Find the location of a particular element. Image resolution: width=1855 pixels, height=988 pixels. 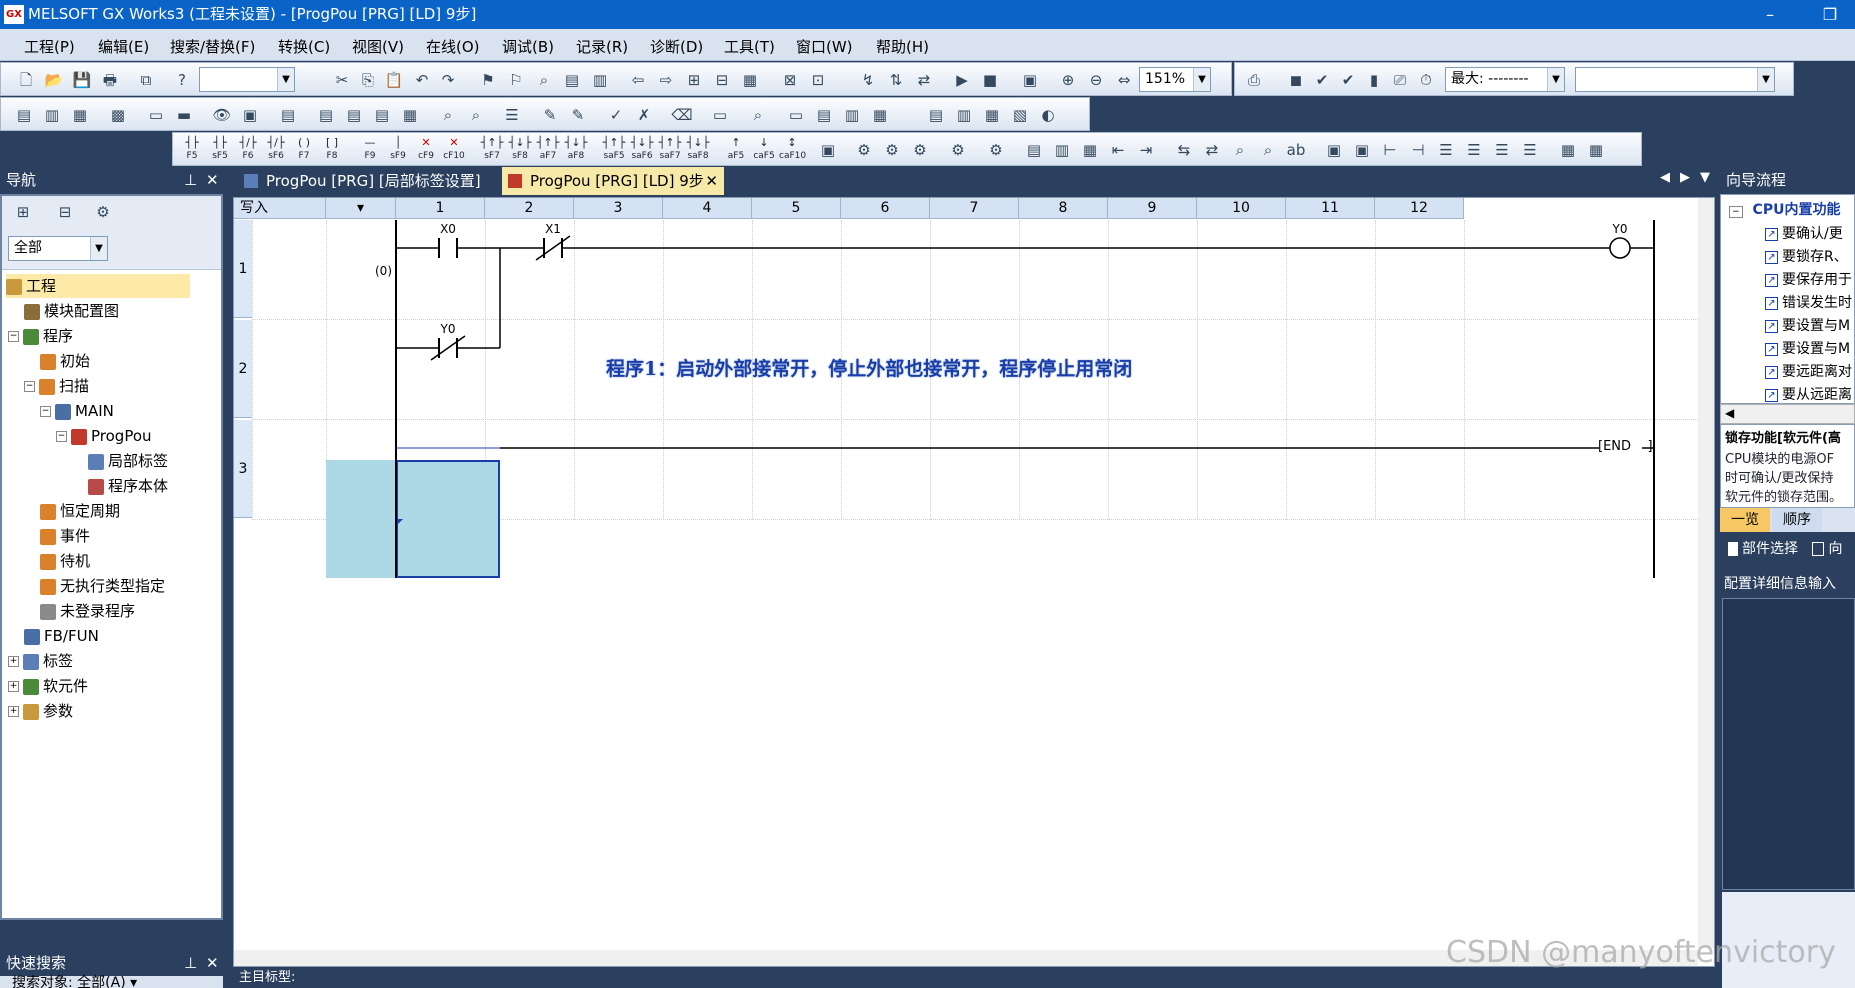

tree-node: 无执行类型指定 is located at coordinates (102, 586).